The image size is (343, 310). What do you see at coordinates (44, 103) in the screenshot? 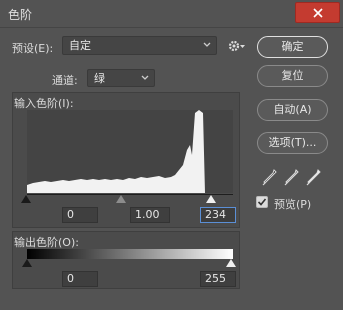
I see `input-levels-label: 输入色阶(I):` at bounding box center [44, 103].